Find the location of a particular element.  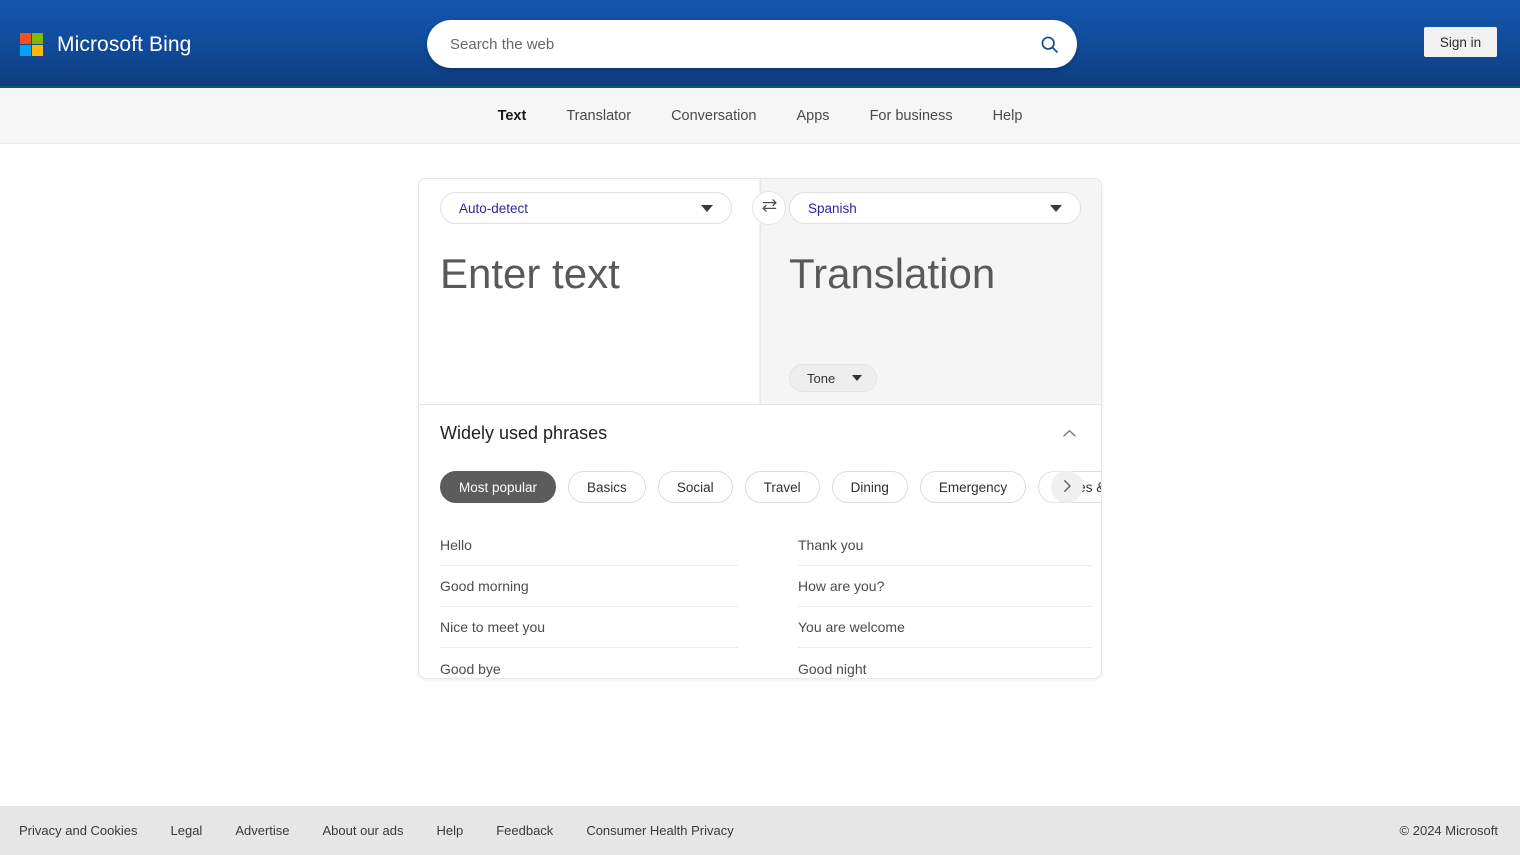

brand: Microsoft Bing is located at coordinates (105, 44).